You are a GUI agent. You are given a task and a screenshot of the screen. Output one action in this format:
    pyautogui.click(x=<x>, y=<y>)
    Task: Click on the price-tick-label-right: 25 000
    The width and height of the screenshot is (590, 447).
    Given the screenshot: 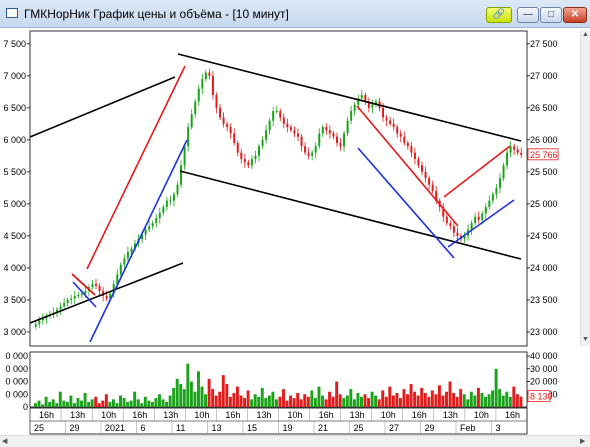 What is the action you would take?
    pyautogui.click(x=544, y=204)
    